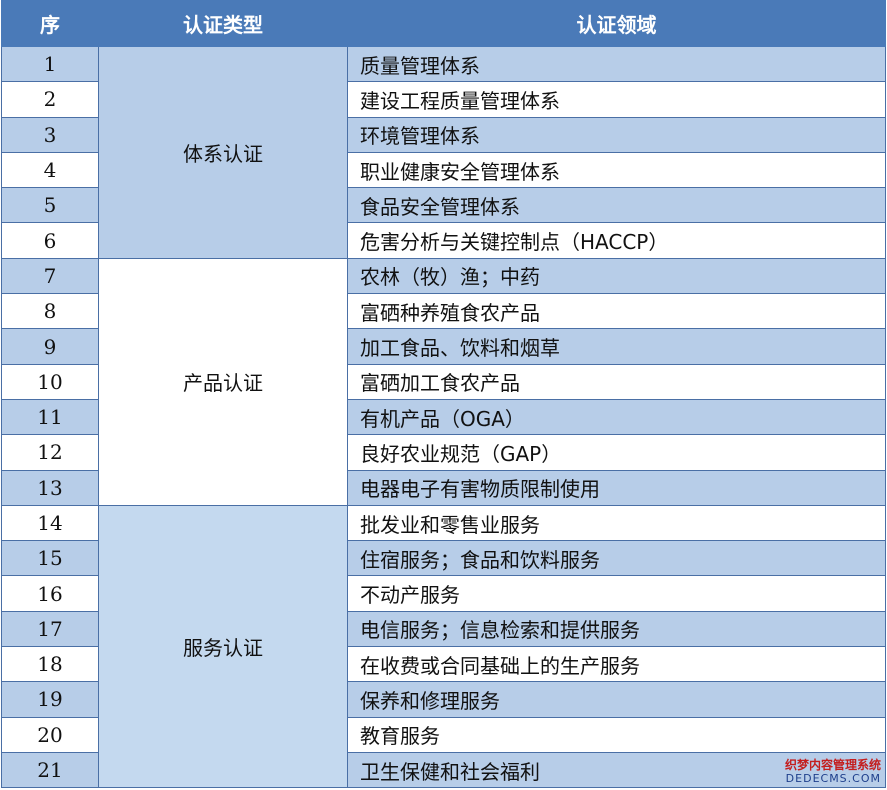  What do you see at coordinates (223, 381) in the screenshot?
I see `cert-type-product: 产品认证` at bounding box center [223, 381].